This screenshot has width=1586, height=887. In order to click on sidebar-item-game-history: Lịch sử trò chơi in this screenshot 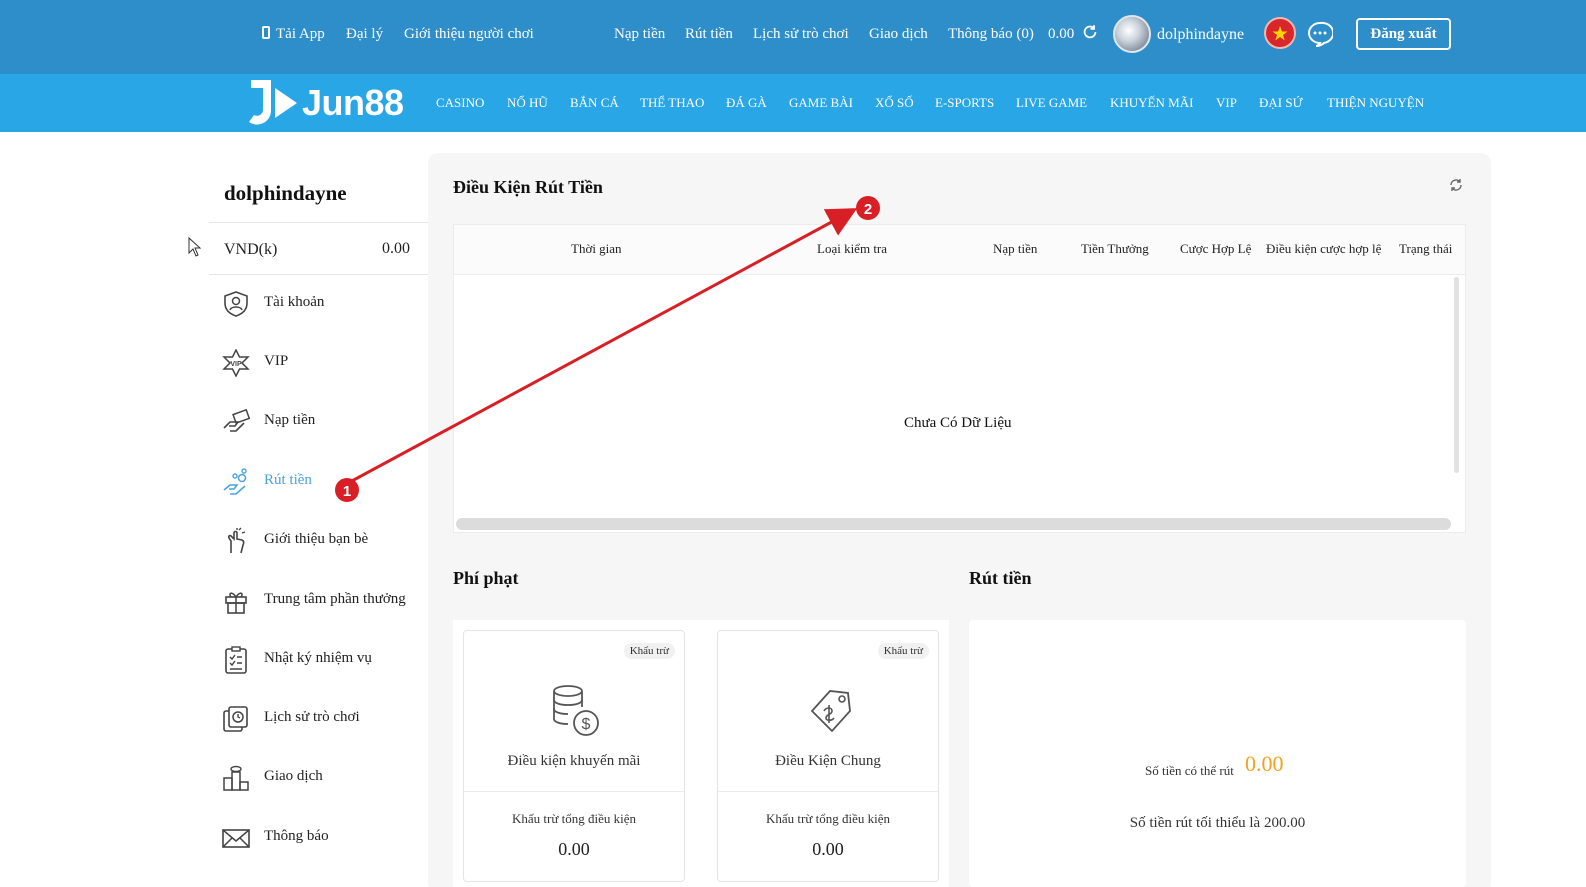, I will do `click(327, 719)`.